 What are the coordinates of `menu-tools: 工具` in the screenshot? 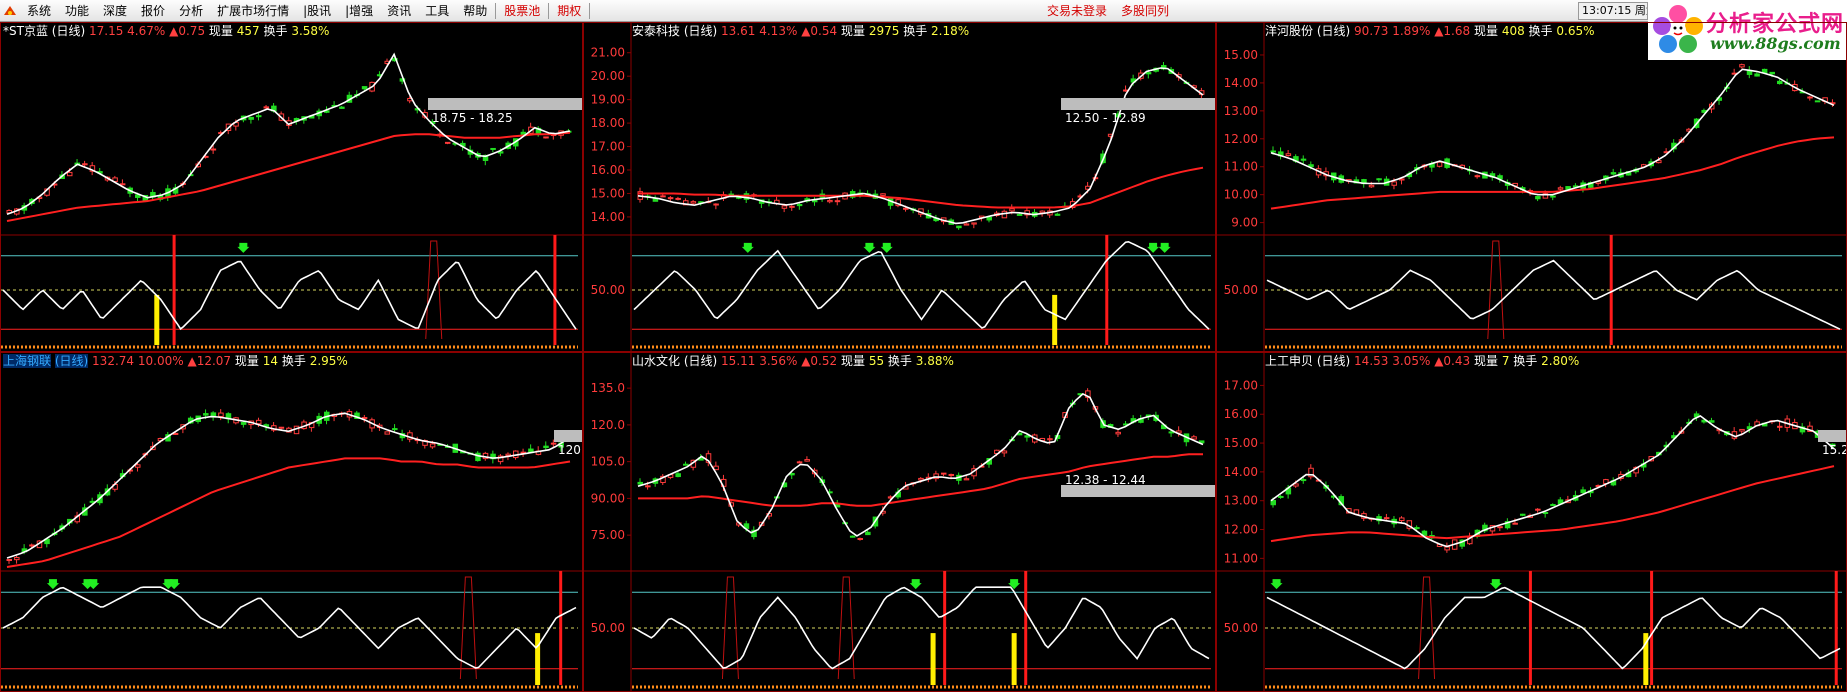 It's located at (437, 11).